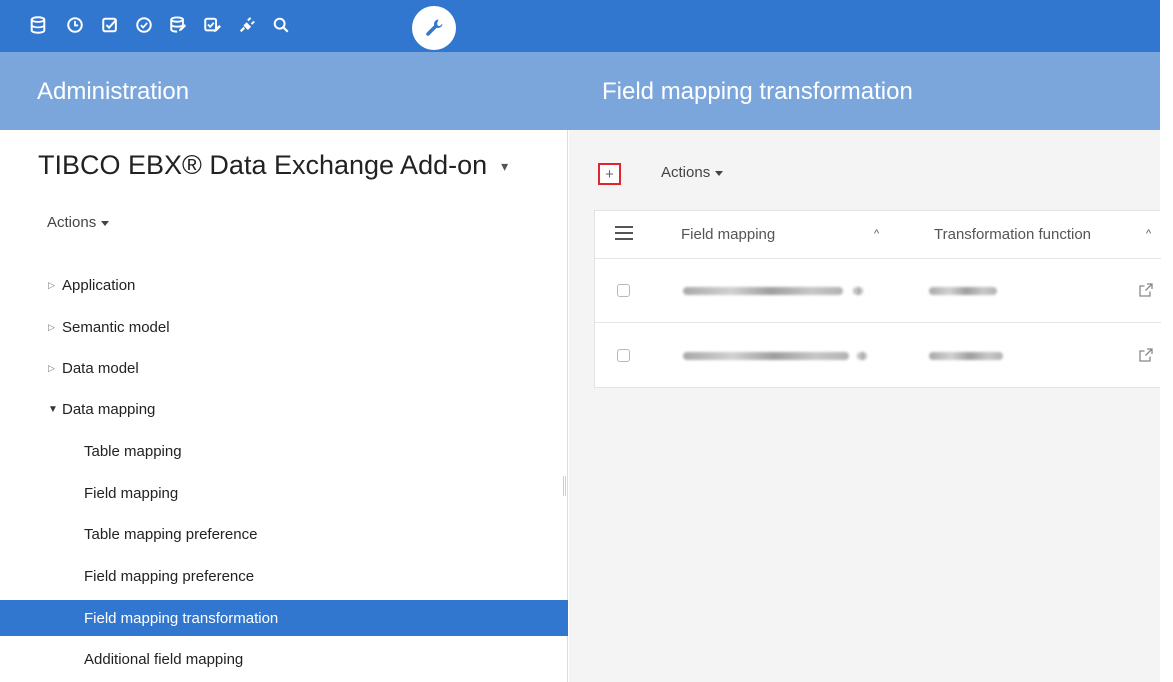 The height and width of the screenshot is (682, 1173). I want to click on tree-item-label: Data model, so click(100, 368).